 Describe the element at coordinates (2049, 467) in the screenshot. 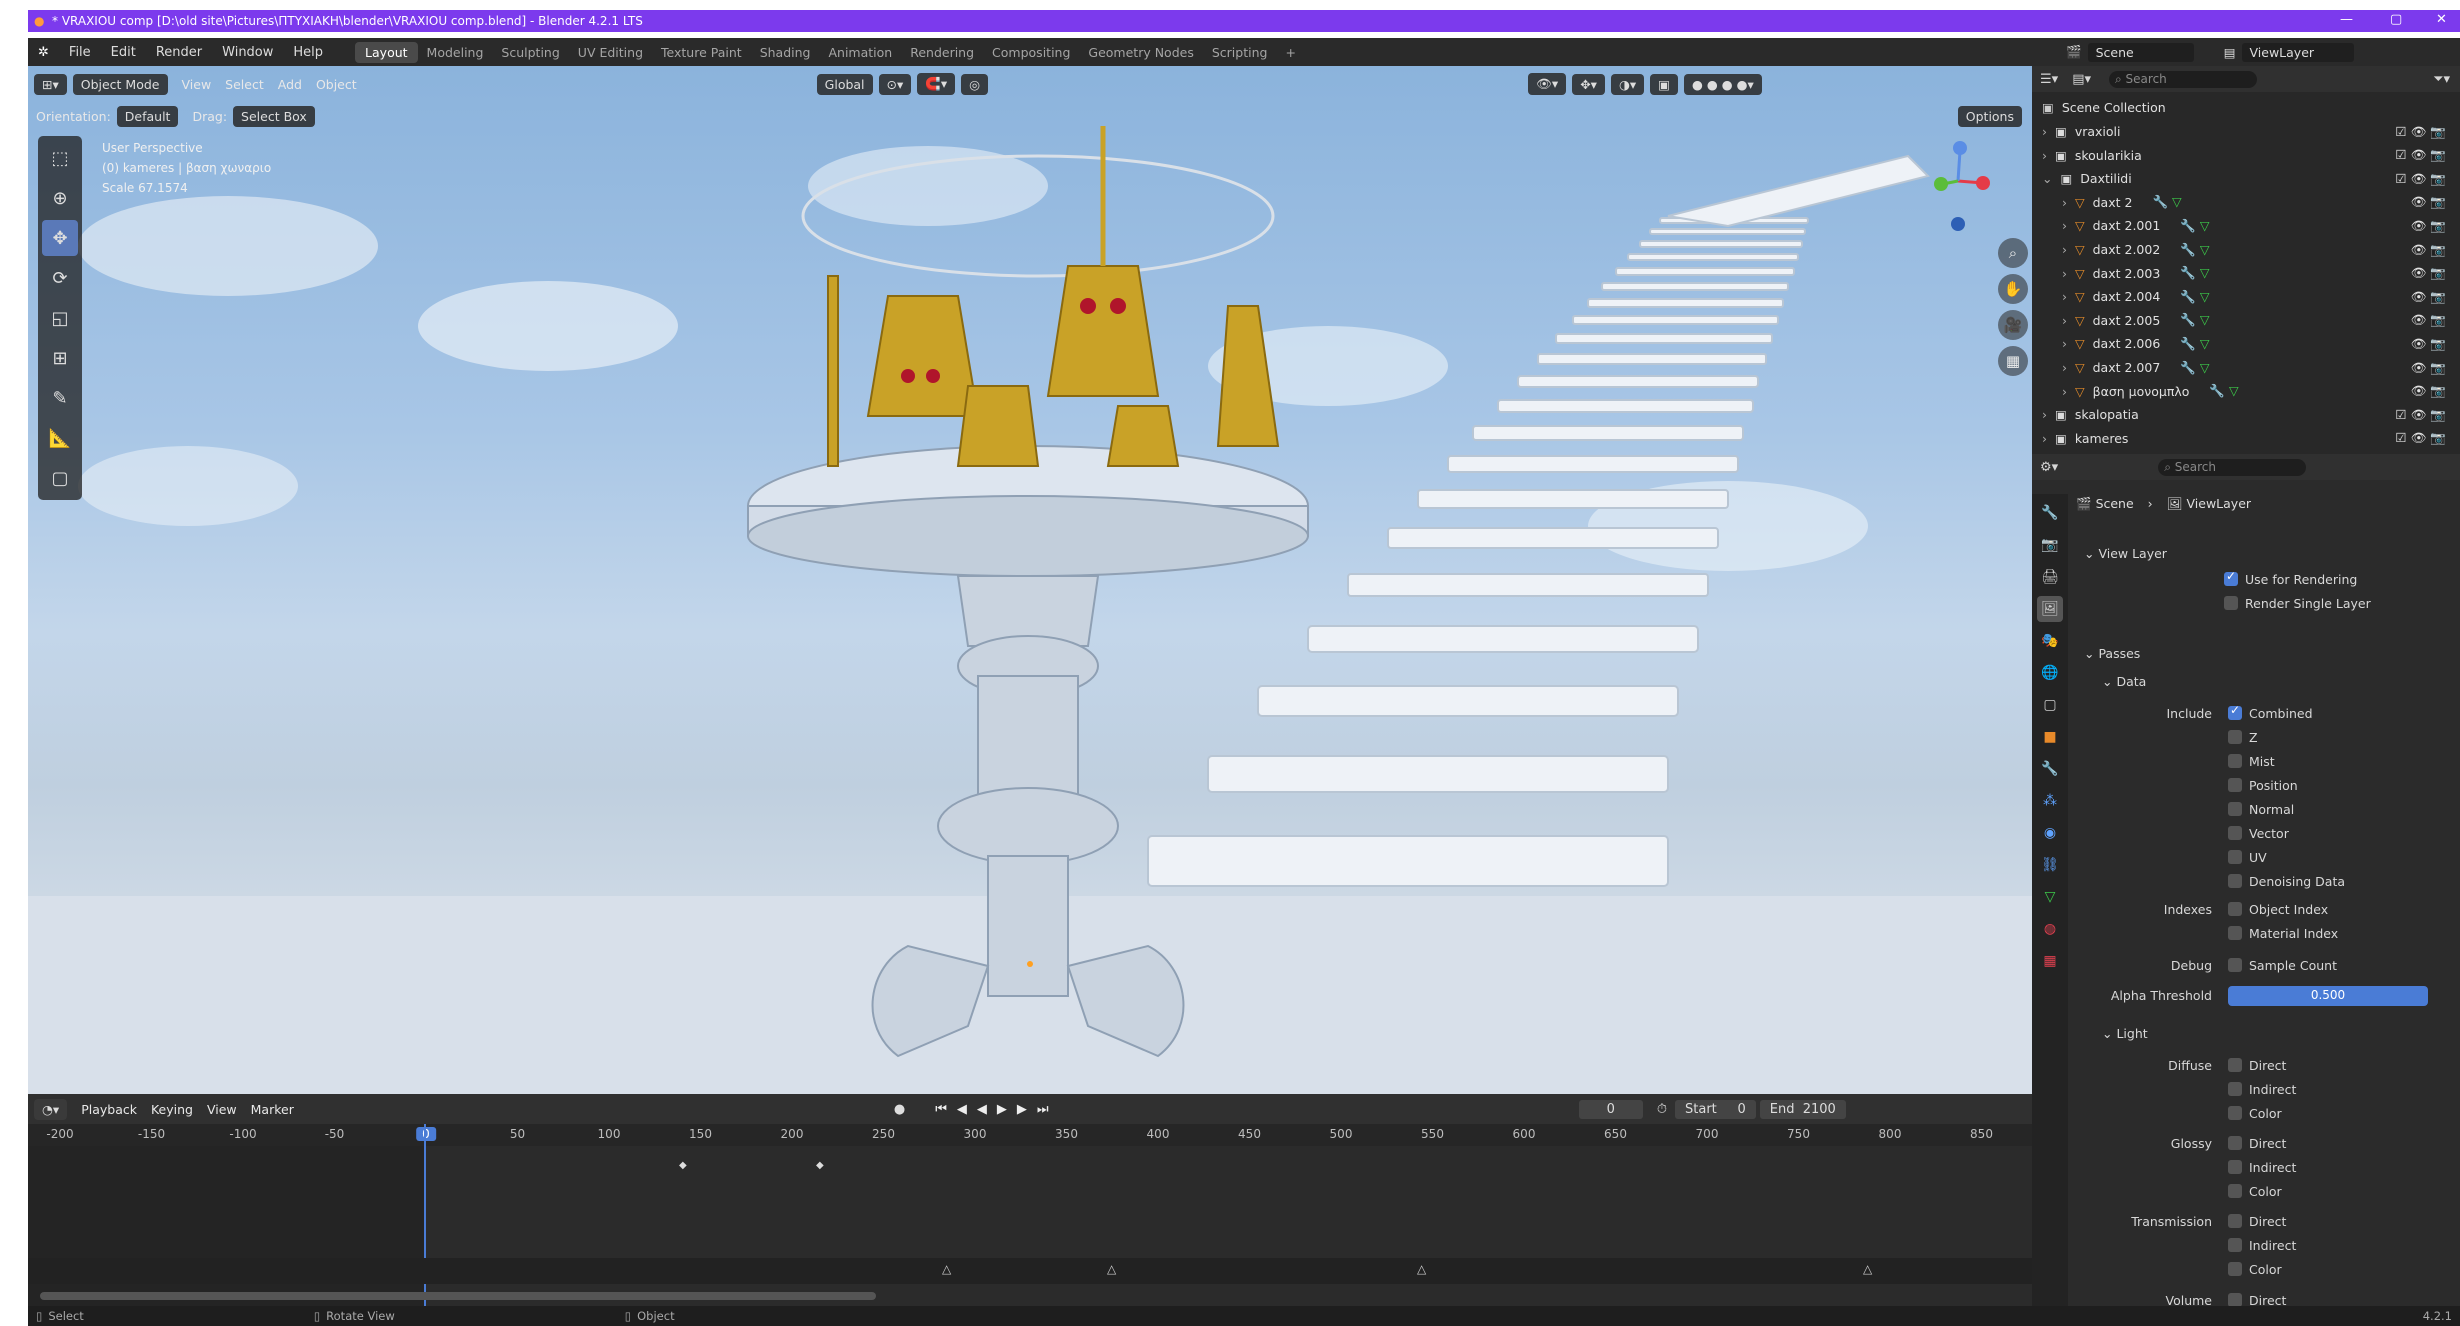

I see `properties-editor-type-icon: ⚙▾` at that location.